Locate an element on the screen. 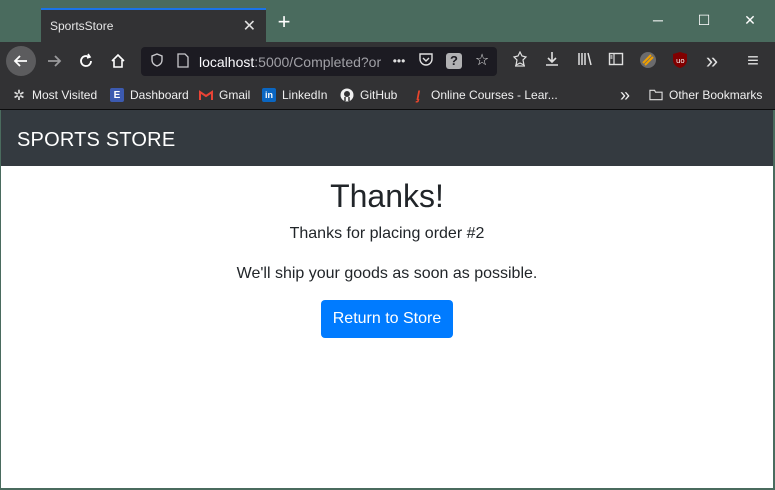  bookmark-most-visited: ✲ Most Visited is located at coordinates (54, 95).